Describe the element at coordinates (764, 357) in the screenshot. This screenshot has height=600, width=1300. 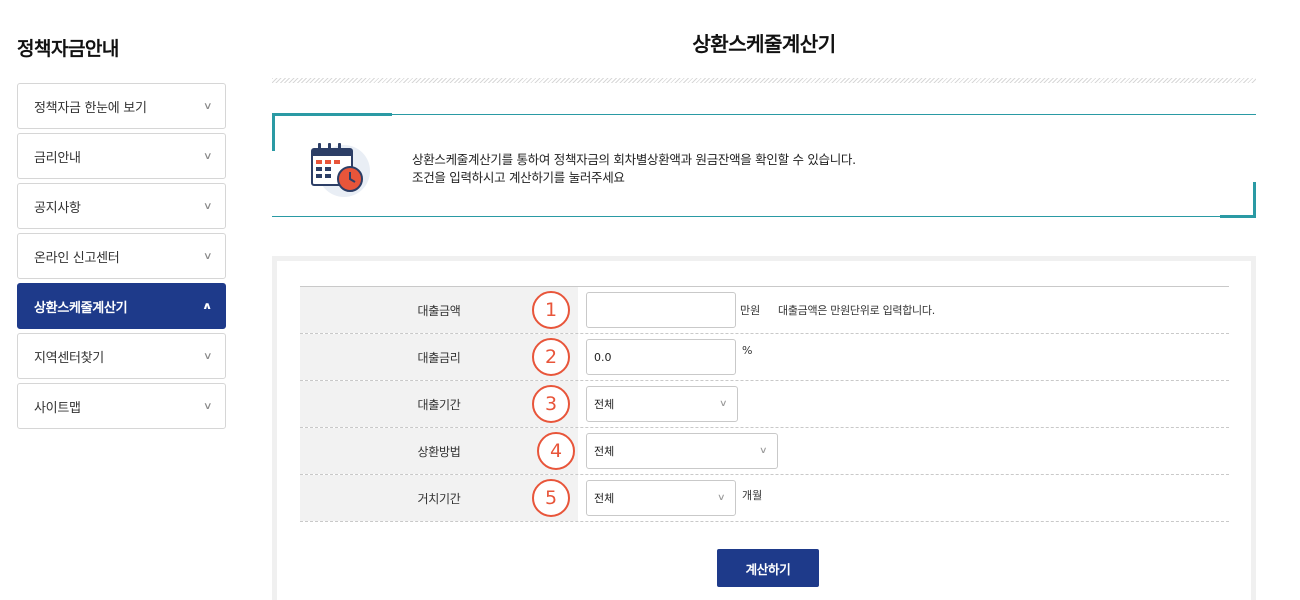
I see `form-row-interest-rate: 대출금리 2 0.0 %` at that location.